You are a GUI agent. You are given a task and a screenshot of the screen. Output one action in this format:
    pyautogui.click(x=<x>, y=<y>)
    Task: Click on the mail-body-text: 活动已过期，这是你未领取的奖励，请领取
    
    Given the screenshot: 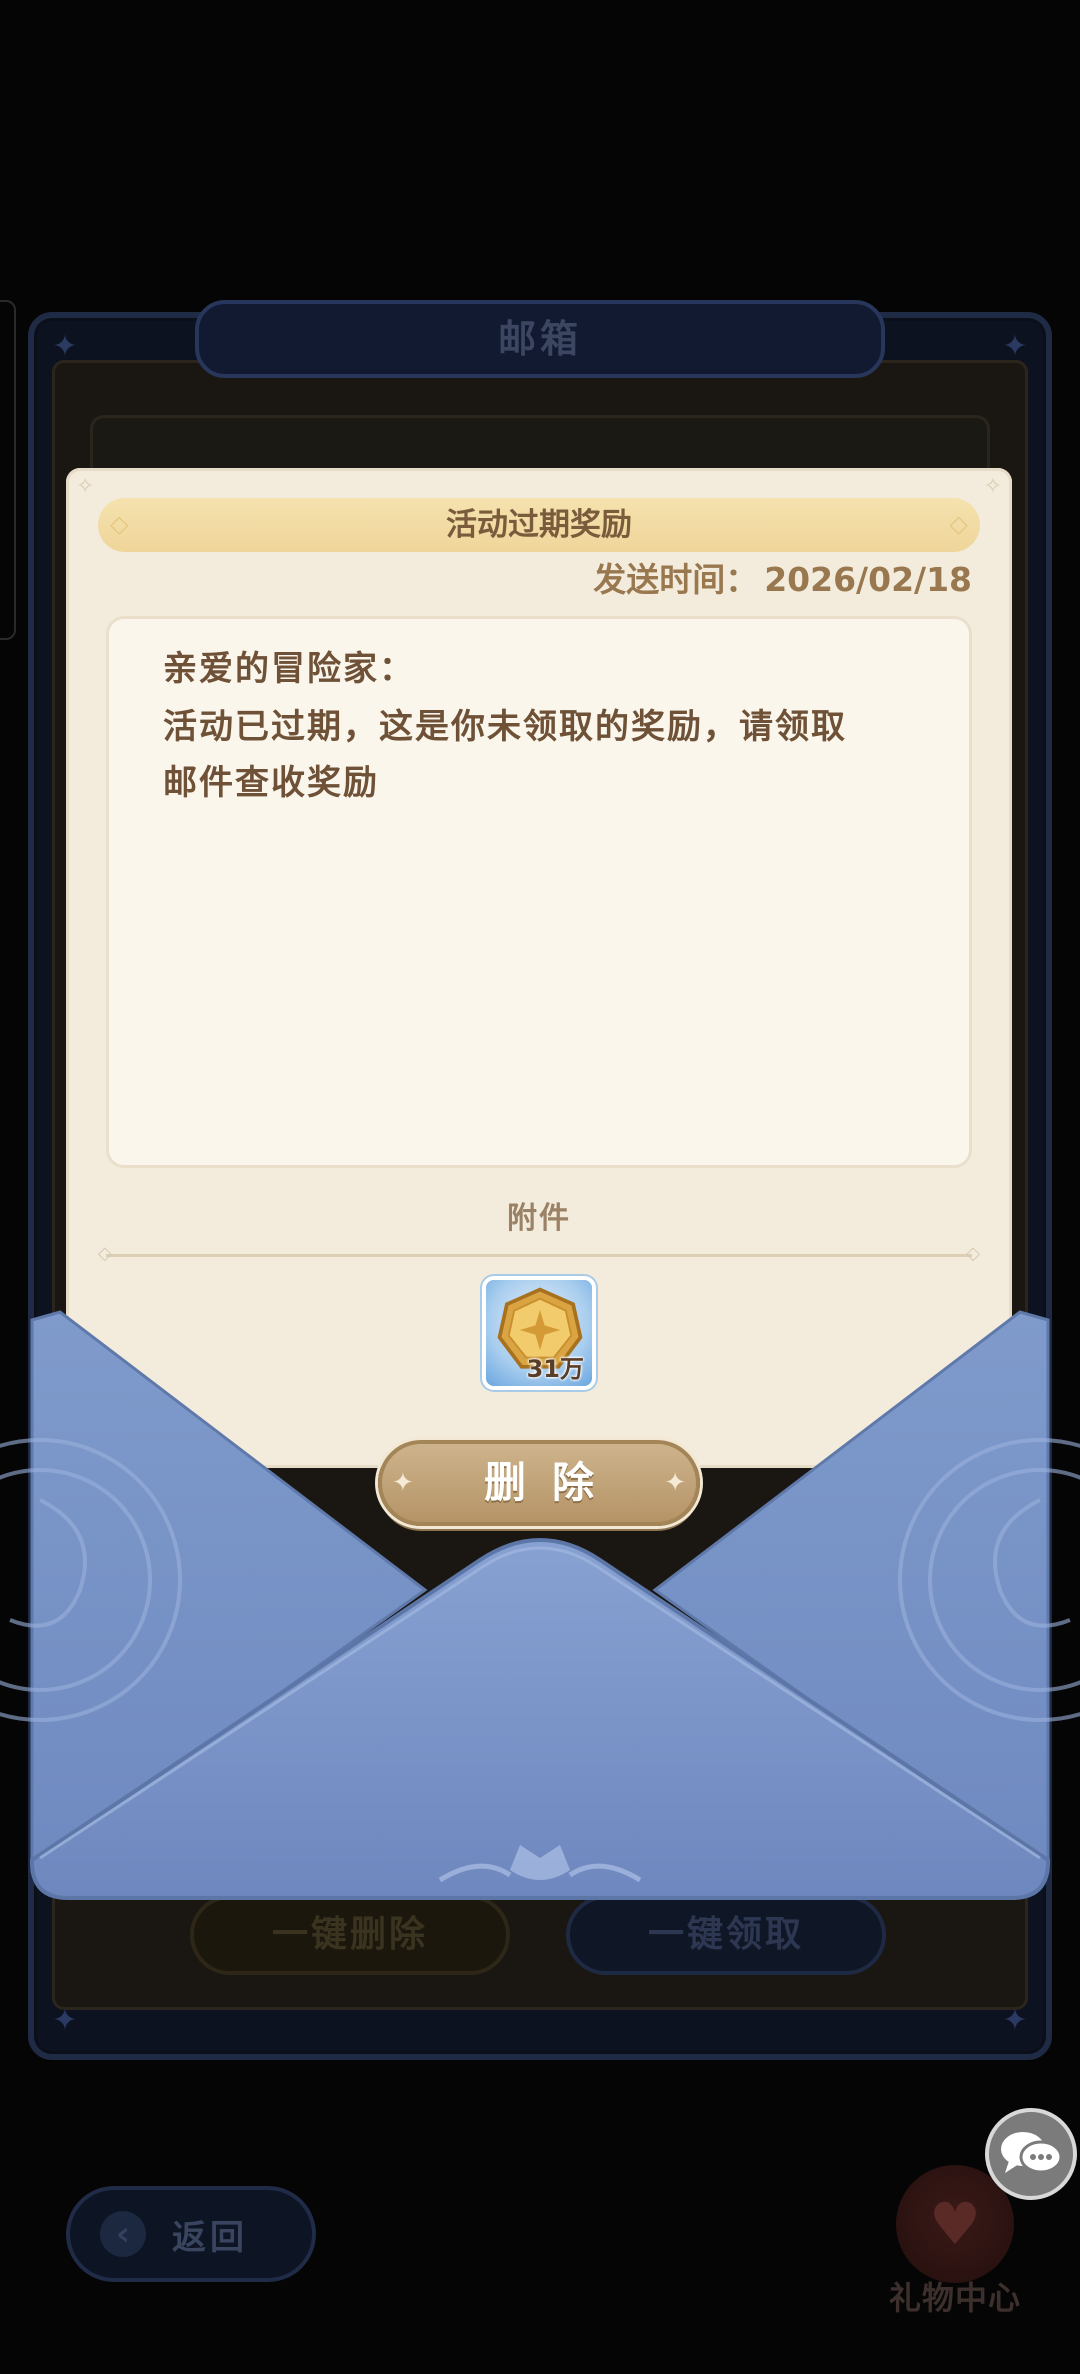 What is the action you would take?
    pyautogui.click(x=505, y=727)
    